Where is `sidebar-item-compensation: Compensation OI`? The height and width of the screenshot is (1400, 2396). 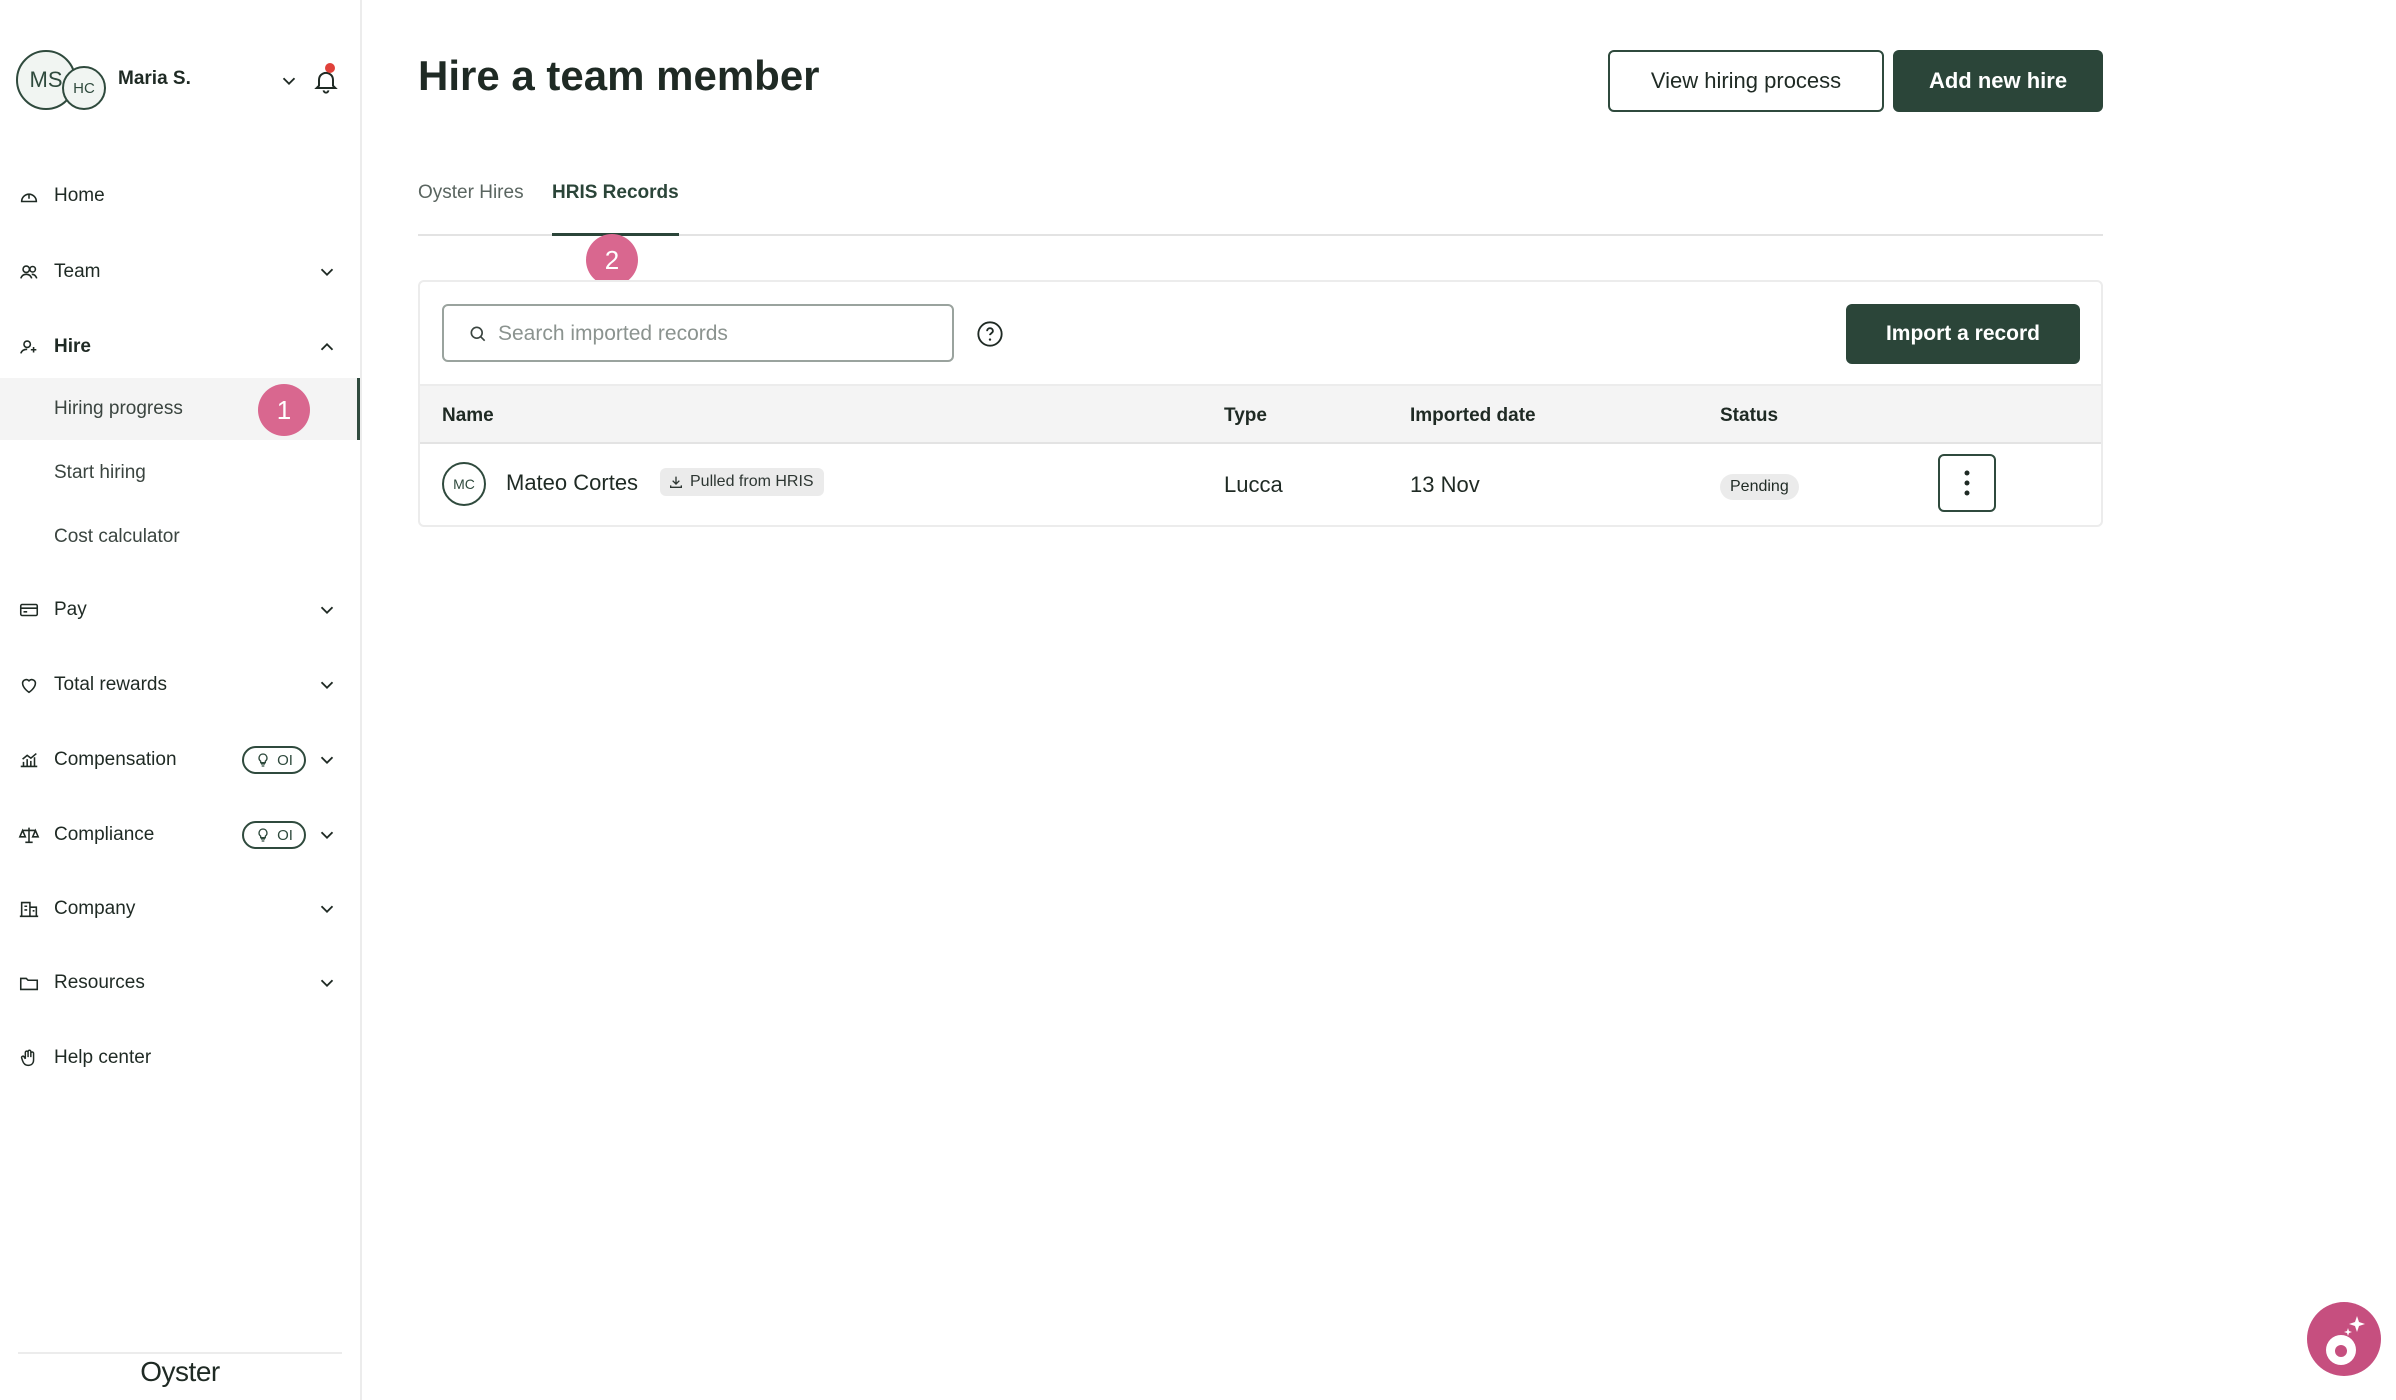 sidebar-item-compensation: Compensation OI is located at coordinates (180, 760).